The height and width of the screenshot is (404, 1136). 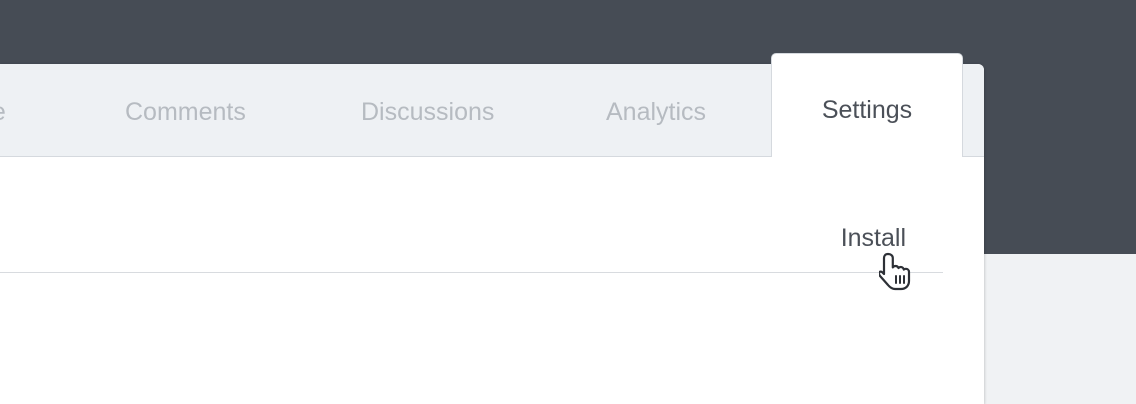 What do you see at coordinates (3, 110) in the screenshot?
I see `tab-partial: ne` at bounding box center [3, 110].